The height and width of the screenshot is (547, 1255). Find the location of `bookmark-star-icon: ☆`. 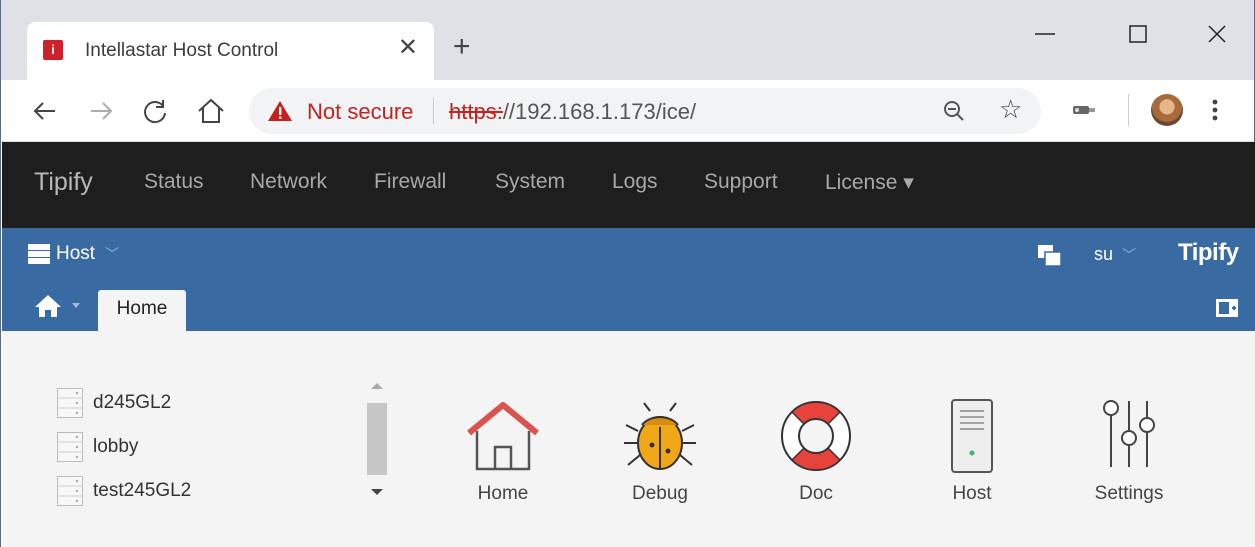

bookmark-star-icon: ☆ is located at coordinates (1010, 109).